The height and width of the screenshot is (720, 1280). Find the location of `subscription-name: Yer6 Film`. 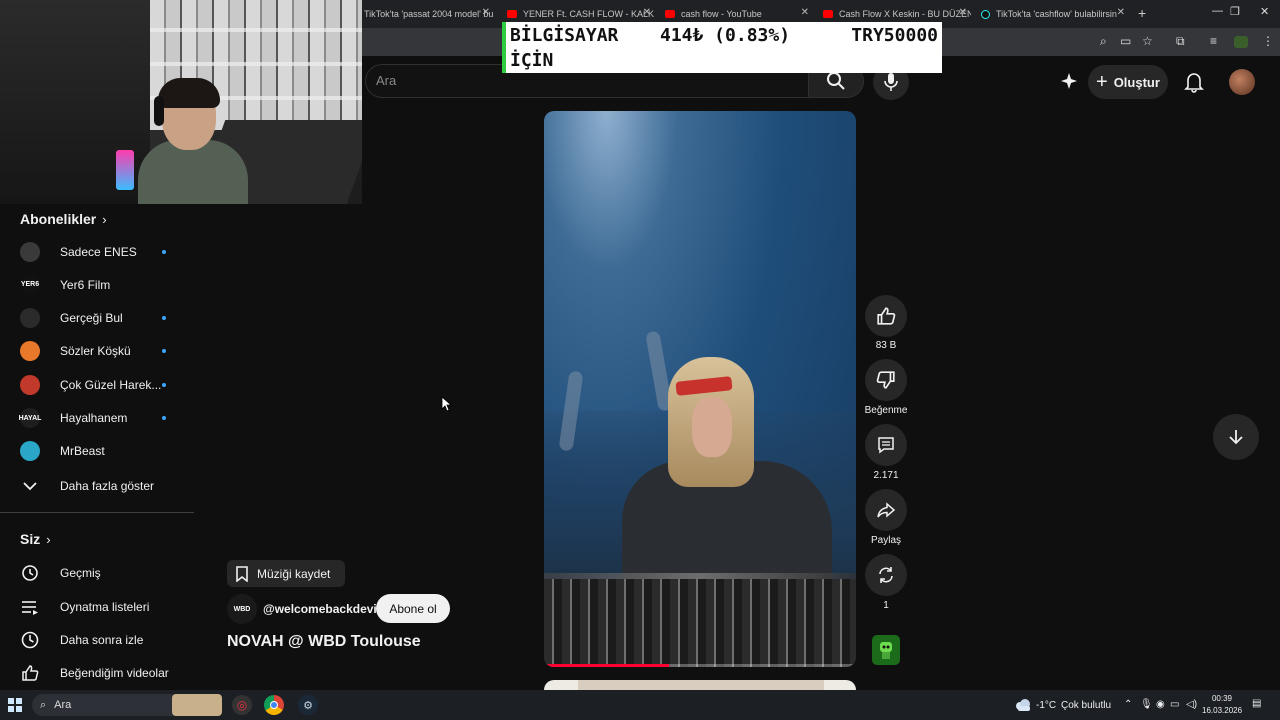

subscription-name: Yer6 Film is located at coordinates (85, 284).